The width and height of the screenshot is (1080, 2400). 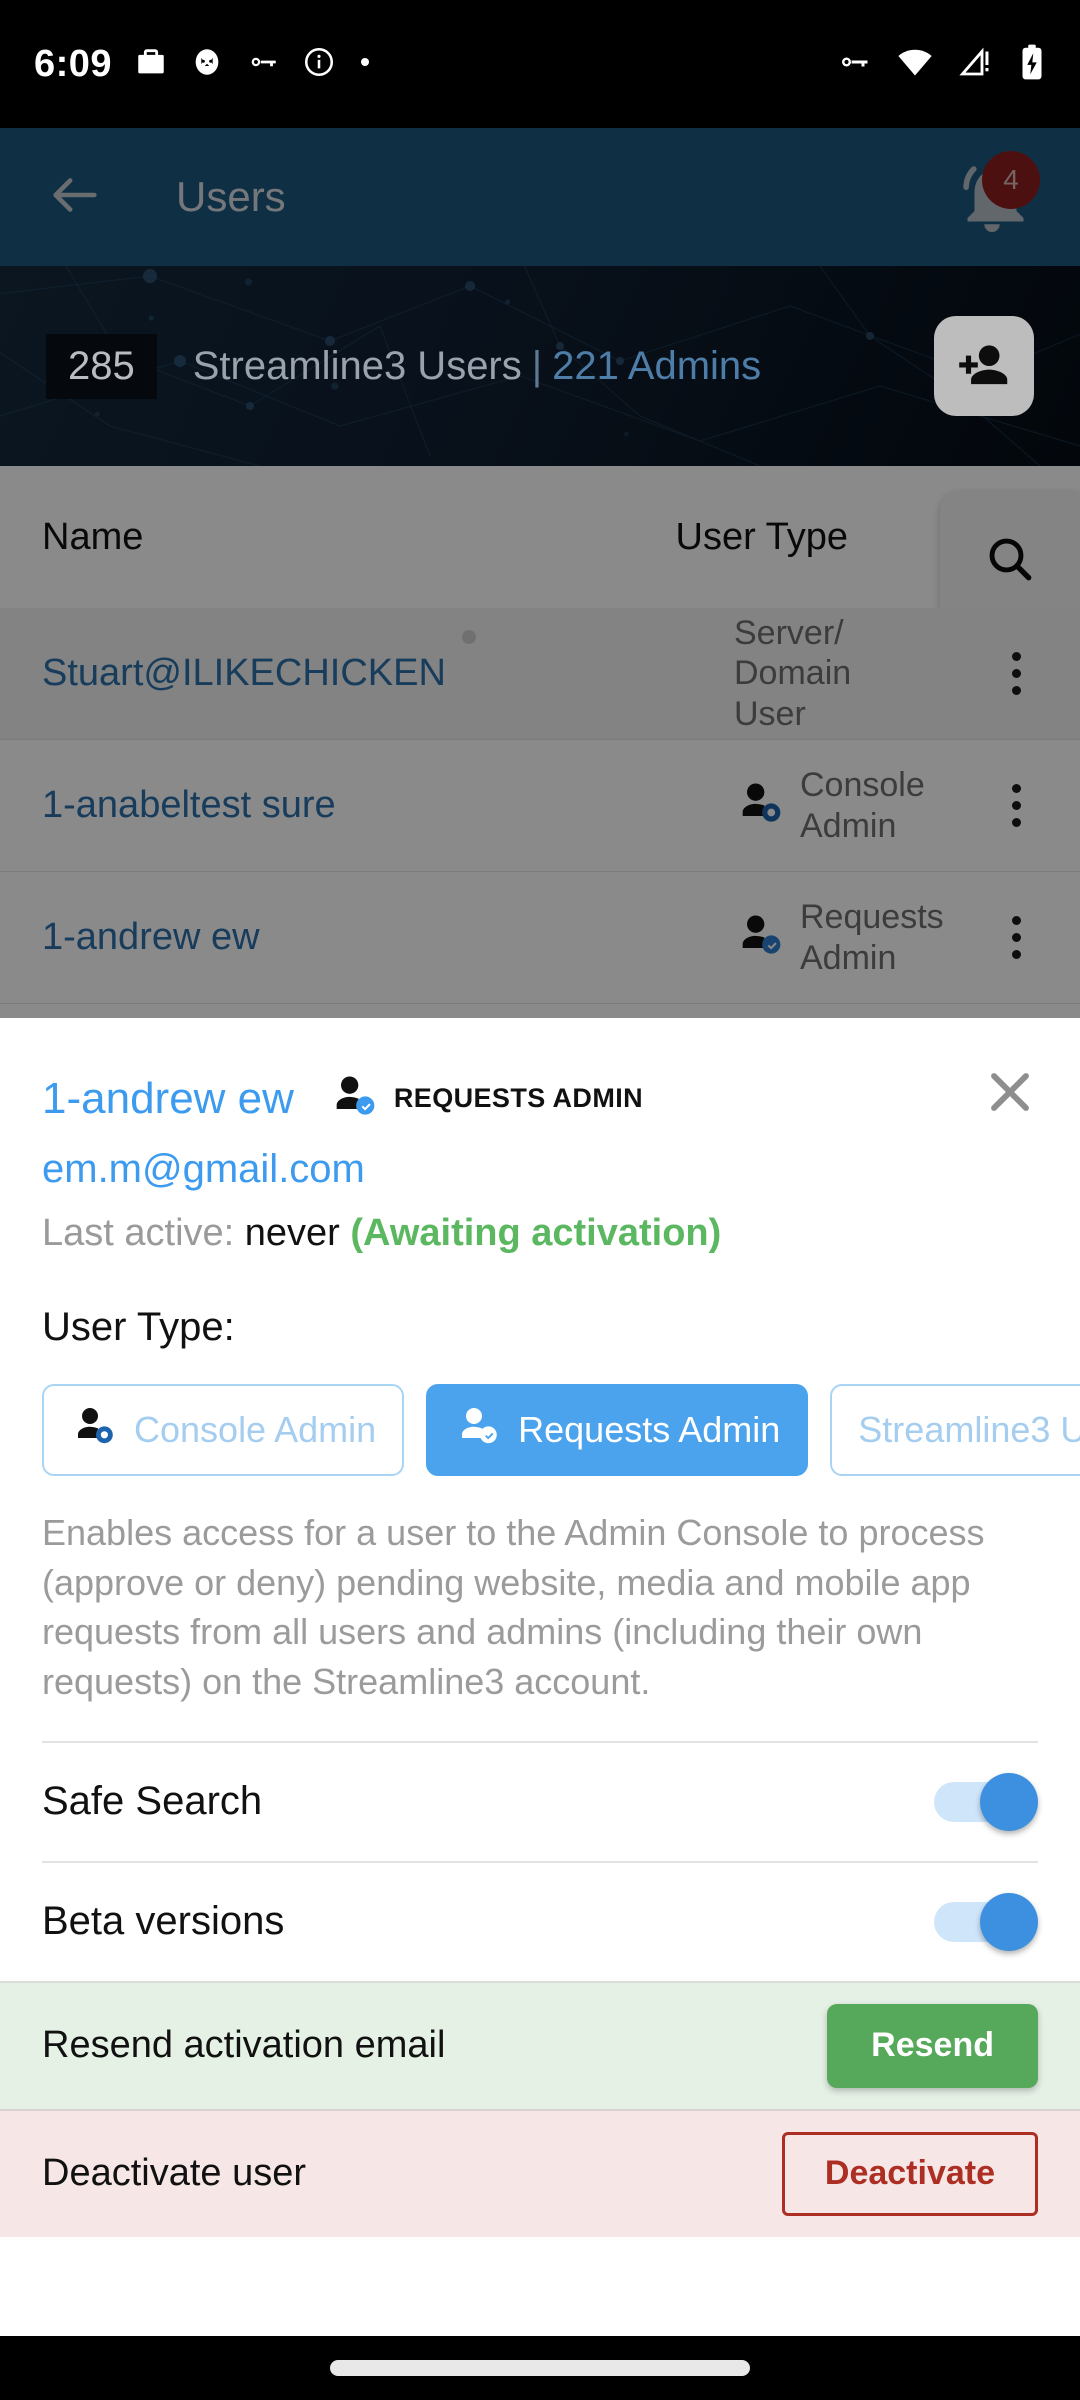 What do you see at coordinates (163, 1921) in the screenshot?
I see `setting-label: Beta versions` at bounding box center [163, 1921].